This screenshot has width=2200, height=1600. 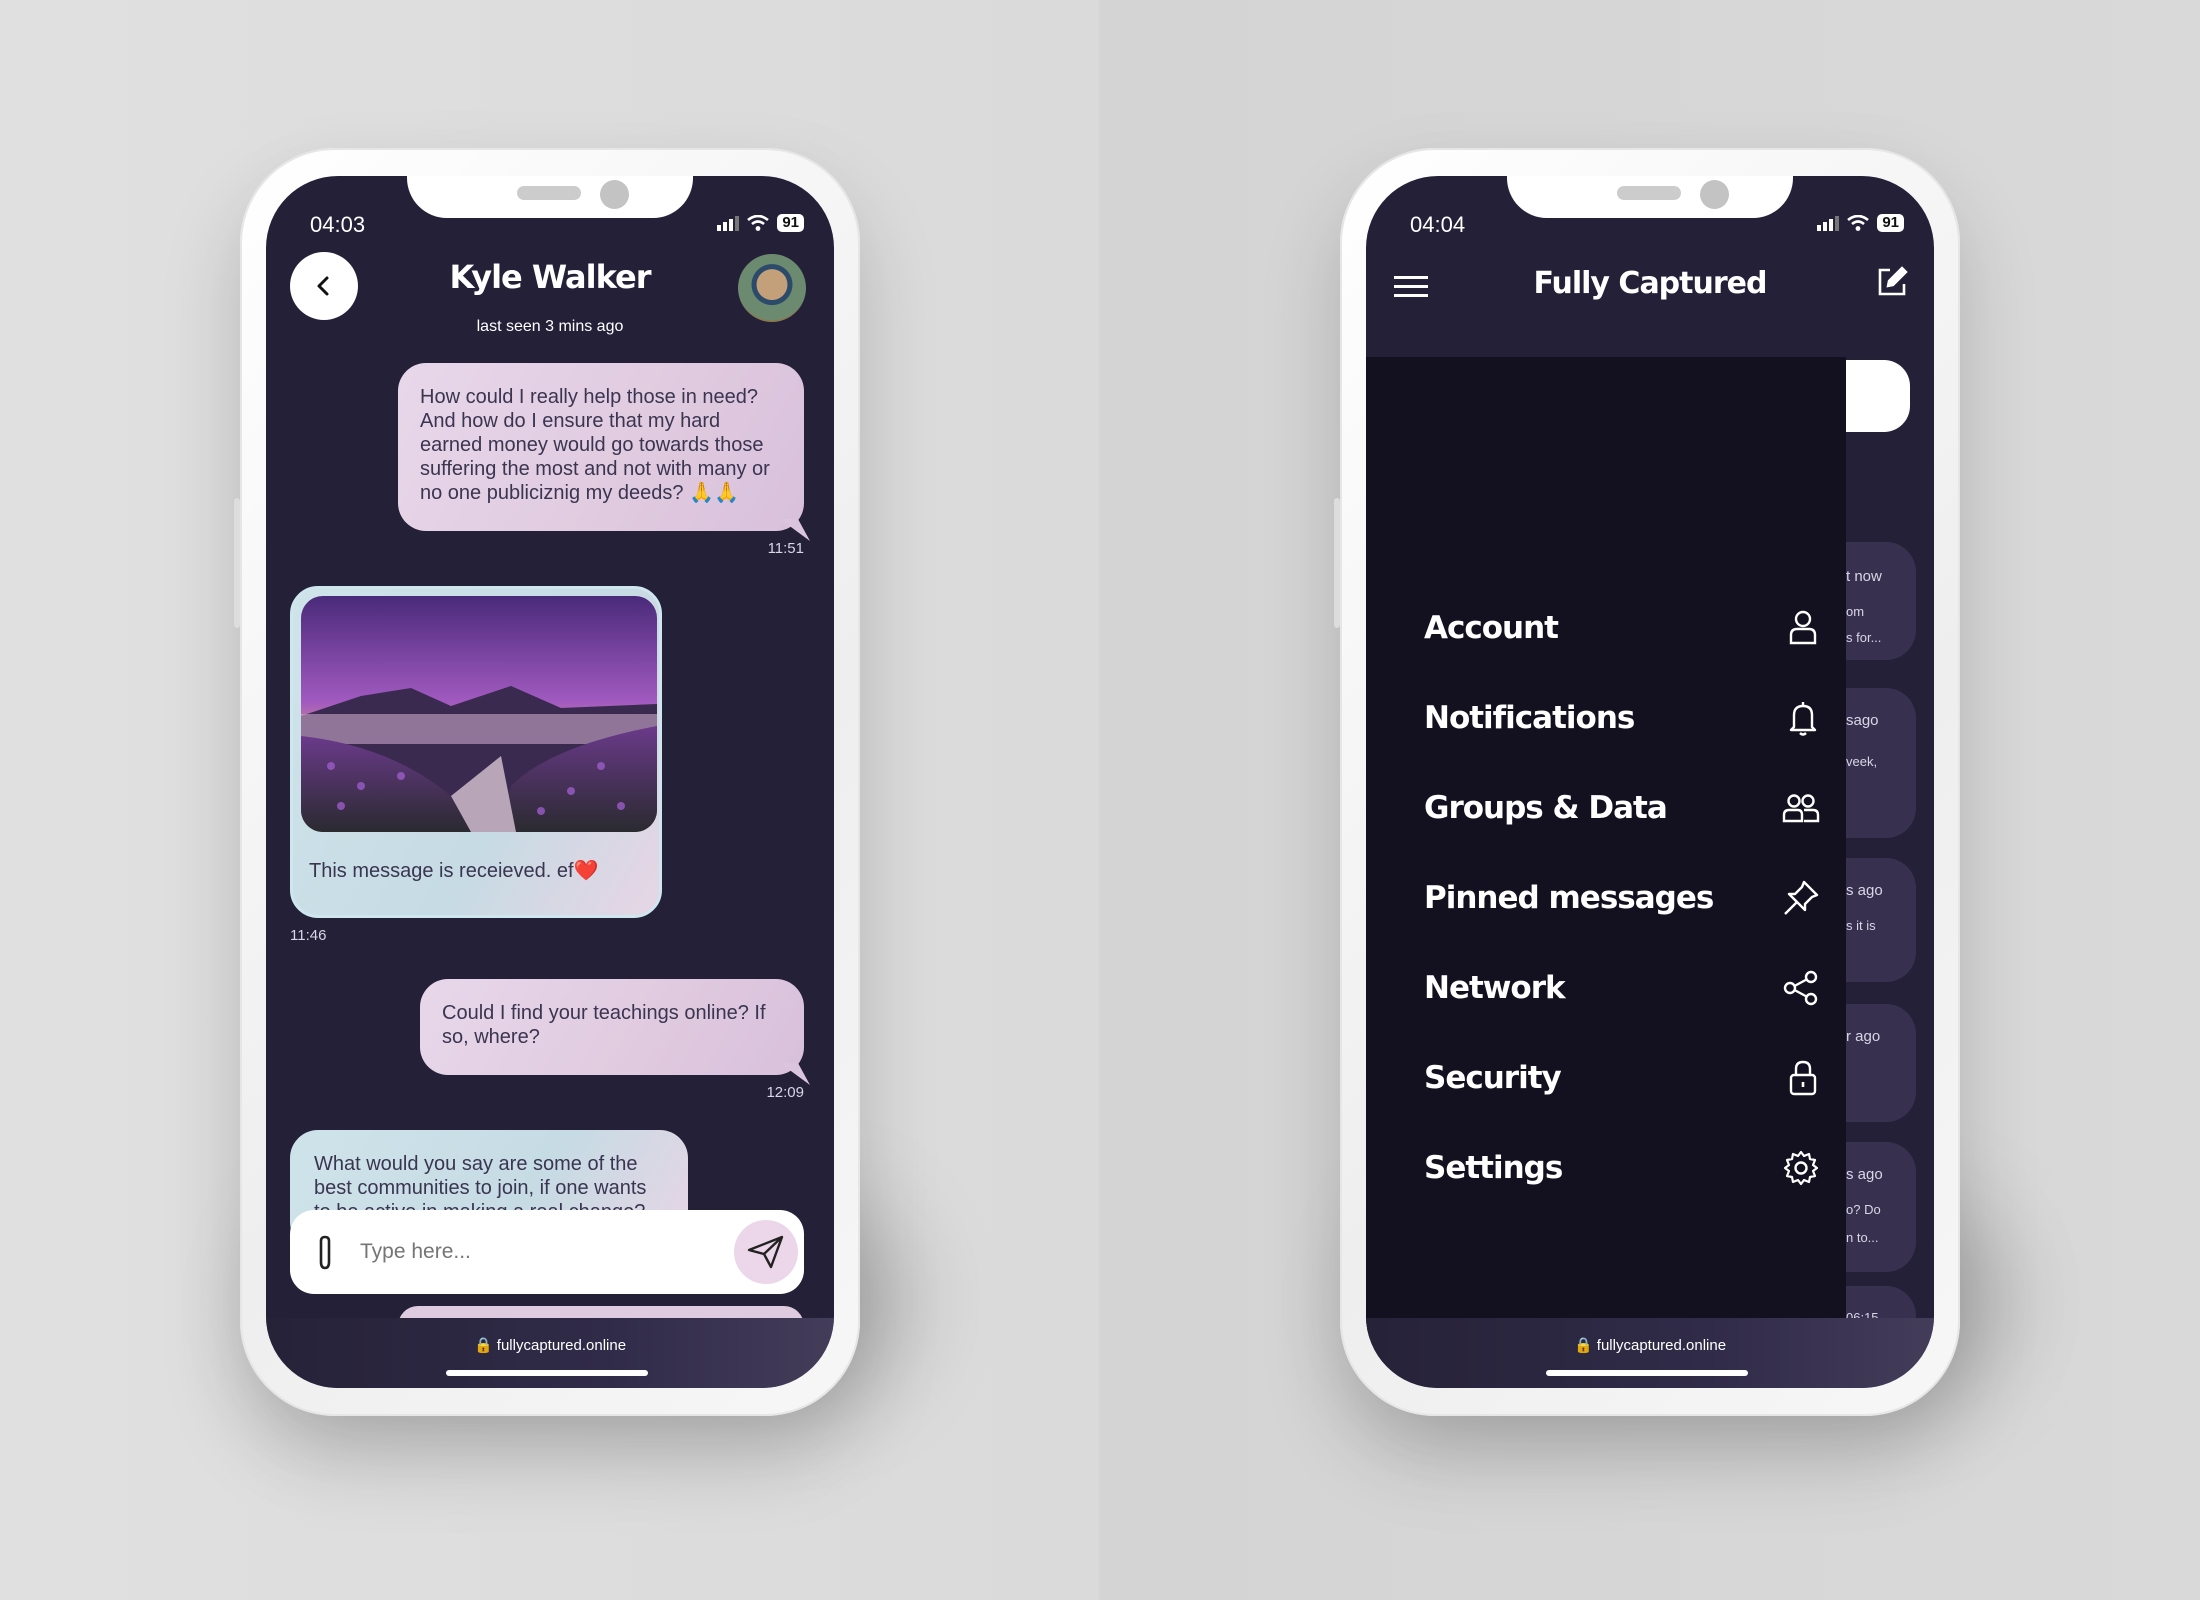 I want to click on attachment-icon, so click(x=325, y=1253).